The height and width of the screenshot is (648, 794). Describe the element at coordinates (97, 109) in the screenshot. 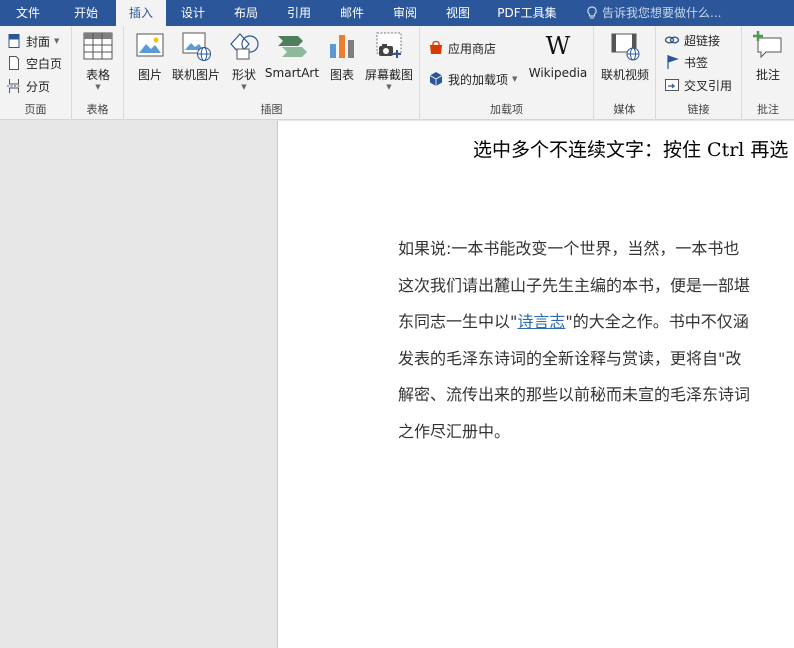

I see `group-label-tables: 表格` at that location.